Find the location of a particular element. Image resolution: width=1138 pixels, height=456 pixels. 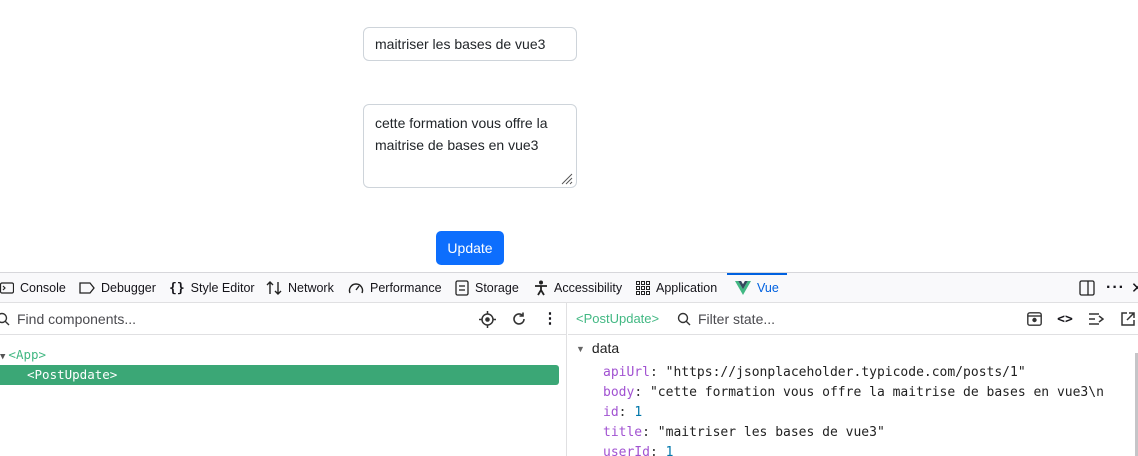

tab-accessibility: Accessibility is located at coordinates (578, 288).